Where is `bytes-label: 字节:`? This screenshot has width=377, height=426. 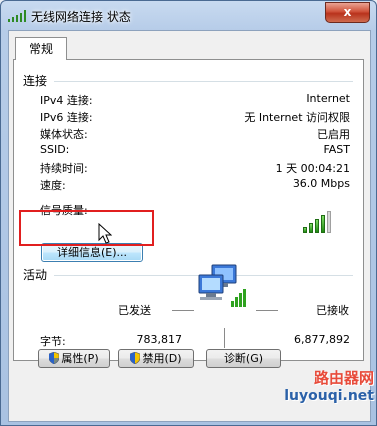 bytes-label: 字节: is located at coordinates (53, 341).